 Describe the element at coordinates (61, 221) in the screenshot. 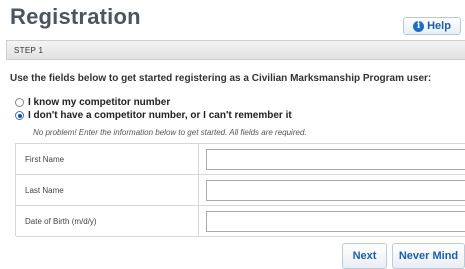

I see `dob-label: Date of Birth (m/d/y)` at that location.